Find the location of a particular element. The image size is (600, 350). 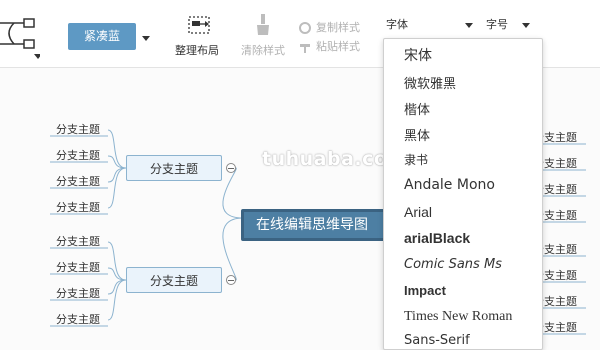

font-option: Times New Roman is located at coordinates (458, 317).